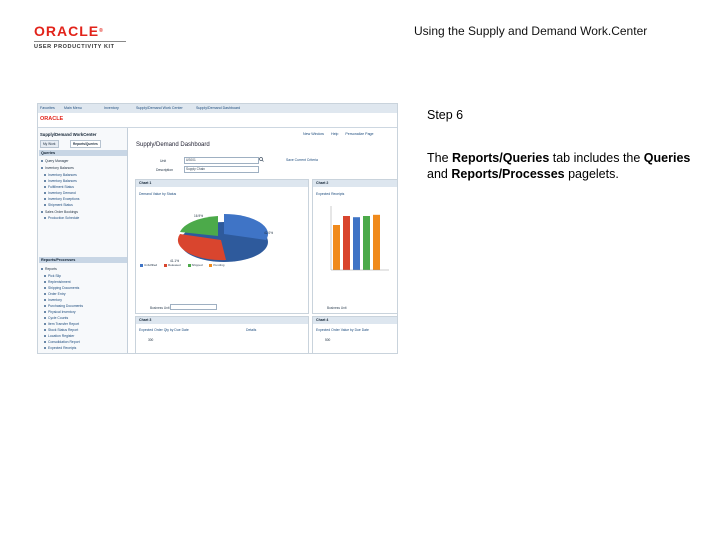 The width and height of the screenshot is (720, 540). Describe the element at coordinates (199, 216) in the screenshot. I see `pie-label: 16.9%` at that location.